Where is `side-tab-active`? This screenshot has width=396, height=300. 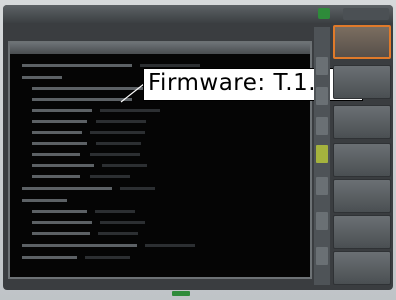 side-tab-active is located at coordinates (322, 154).